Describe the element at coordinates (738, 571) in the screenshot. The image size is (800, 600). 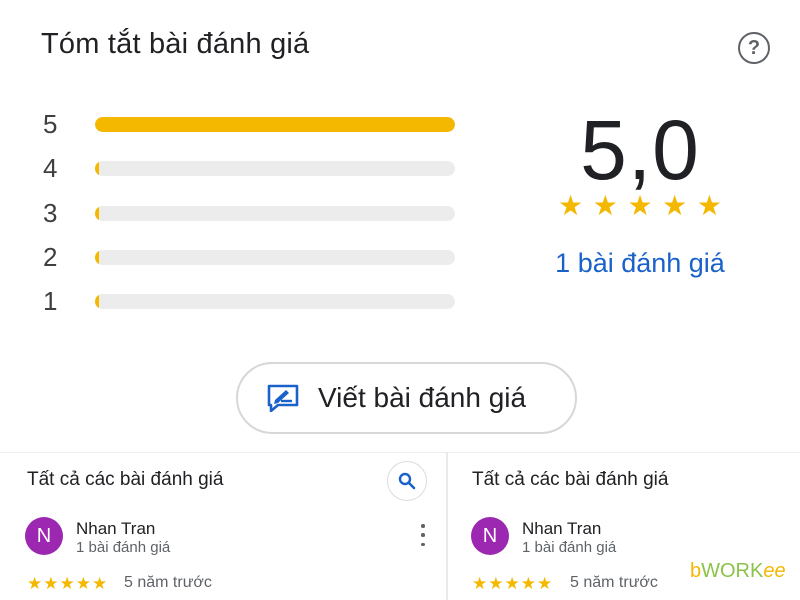
I see `bworkee-logo: bWORKee` at that location.